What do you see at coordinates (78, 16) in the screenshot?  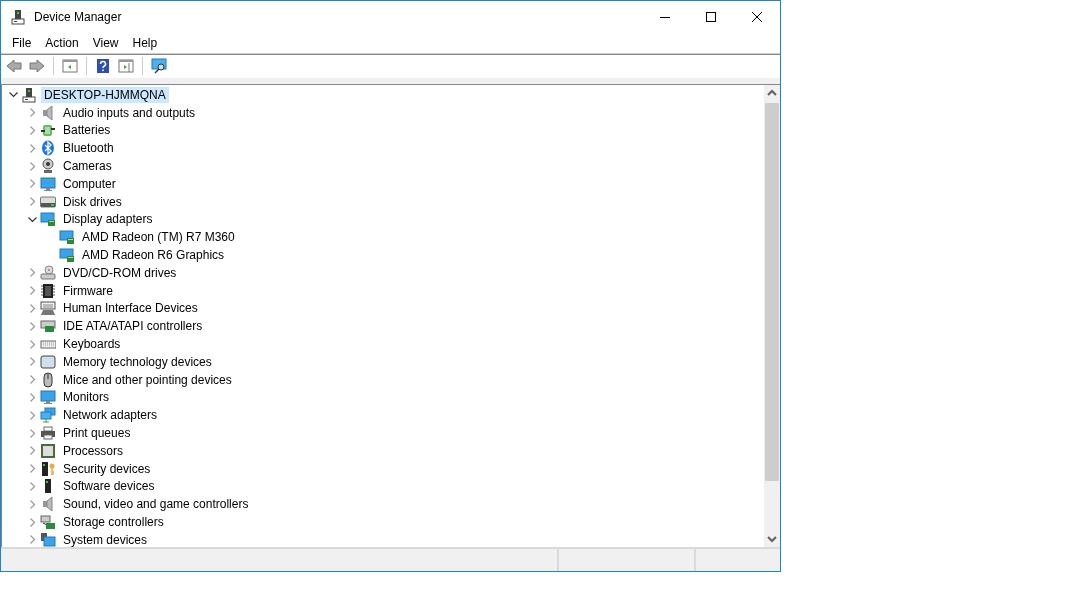 I see `window-title: Device Manager` at bounding box center [78, 16].